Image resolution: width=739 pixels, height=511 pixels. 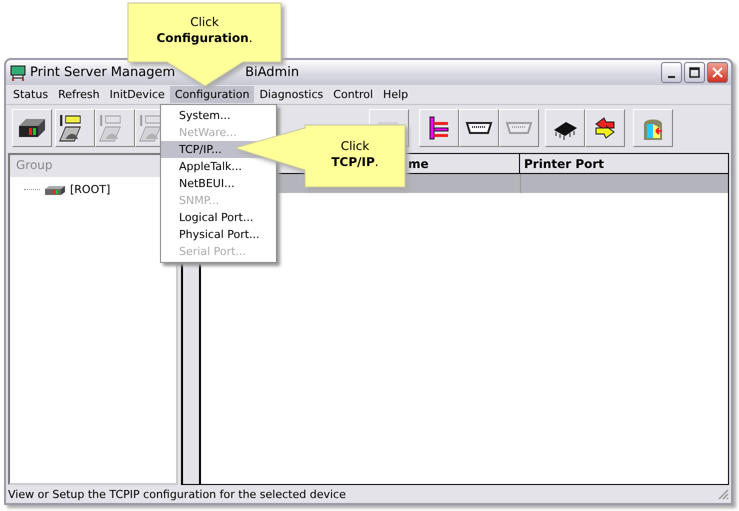 What do you see at coordinates (177, 494) in the screenshot?
I see `status-text: View or Setup the TCPIP configuration for the selected device` at bounding box center [177, 494].